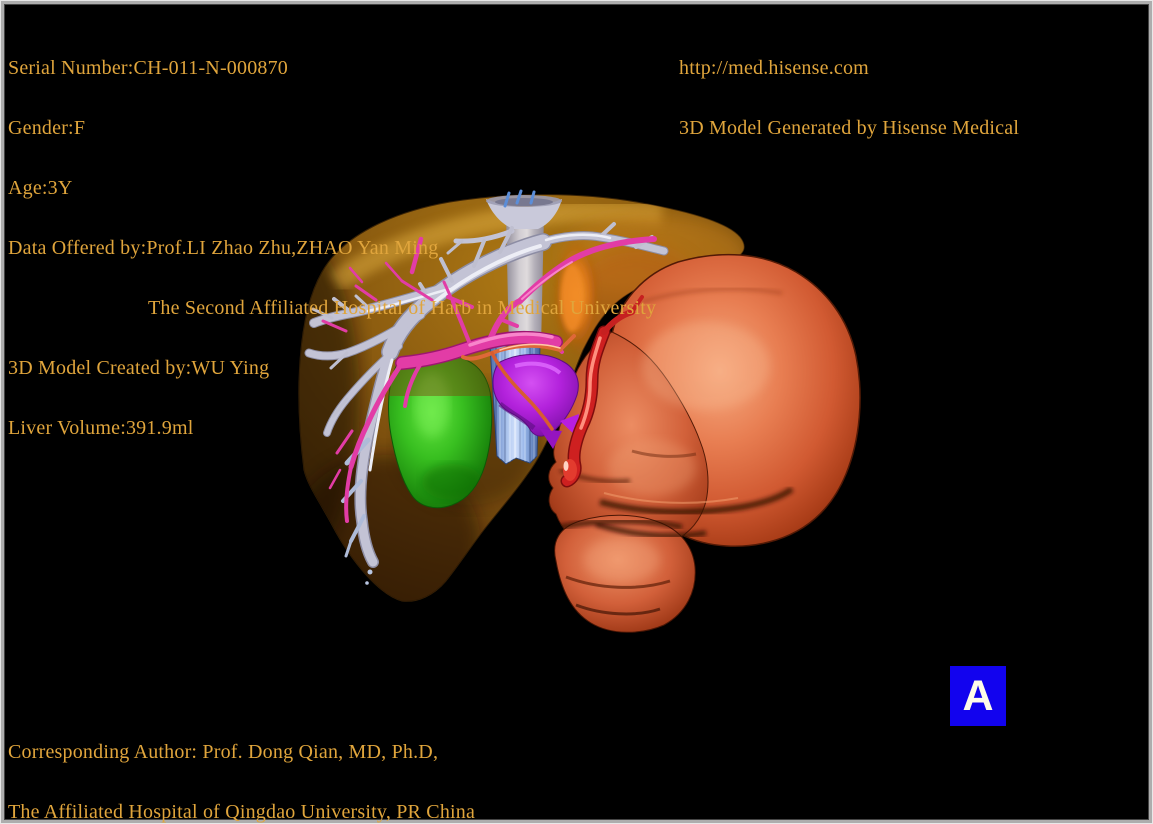  Describe the element at coordinates (849, 128) in the screenshot. I see `generated-by-label: 3D Model Generated by Hisense Medical` at that location.